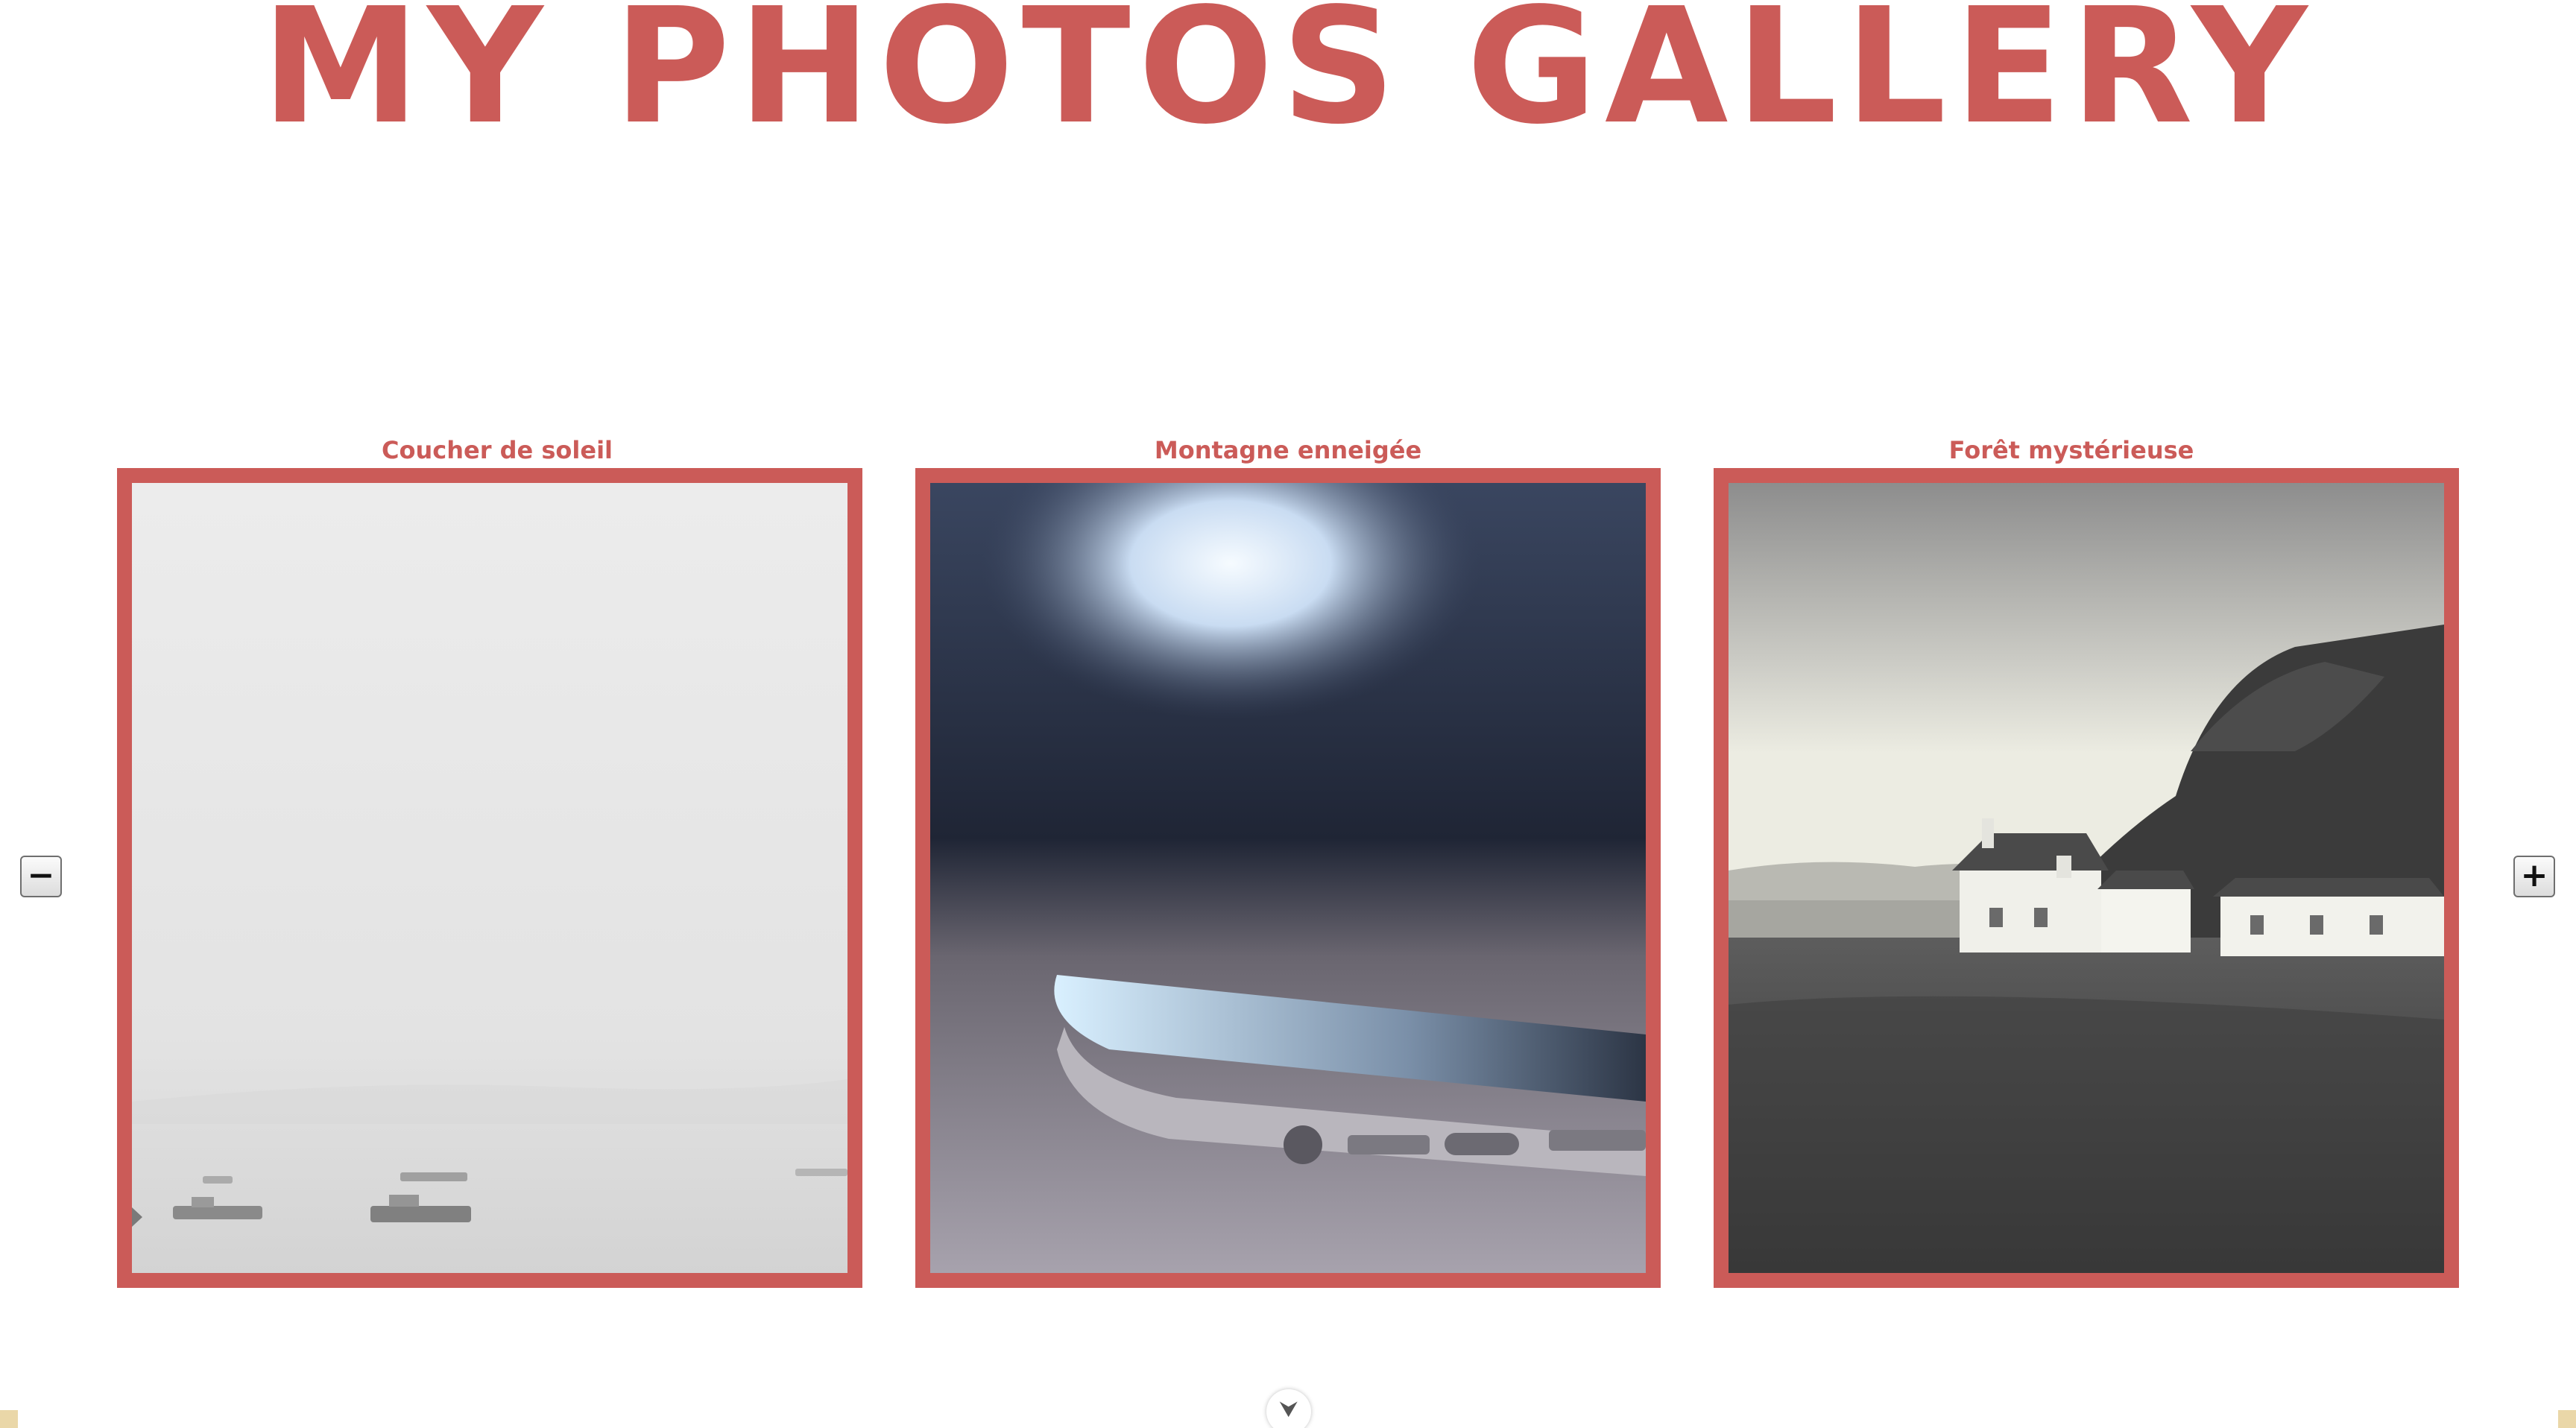 This screenshot has height=1428, width=2576. I want to click on card-caption: Forêt mystérieuse, so click(2071, 450).